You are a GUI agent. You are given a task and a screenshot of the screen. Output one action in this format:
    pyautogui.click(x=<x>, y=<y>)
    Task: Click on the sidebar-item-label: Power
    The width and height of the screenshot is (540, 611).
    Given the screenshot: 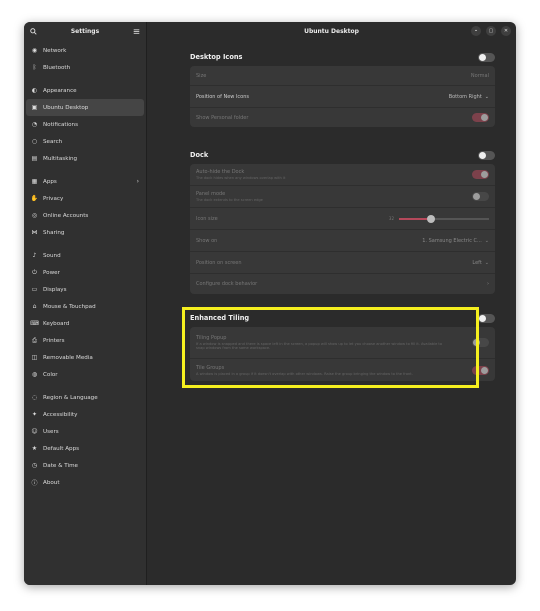 What is the action you would take?
    pyautogui.click(x=51, y=272)
    